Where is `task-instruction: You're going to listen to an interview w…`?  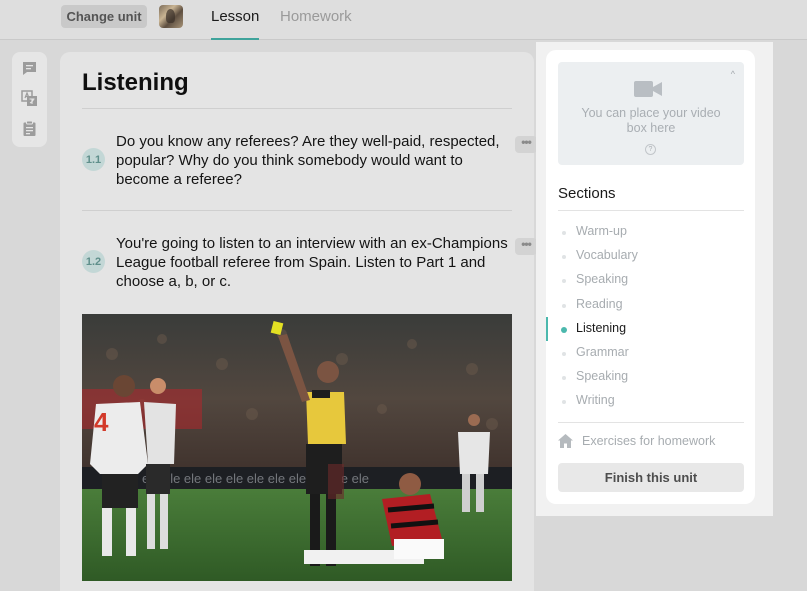
task-instruction: You're going to listen to an interview w… is located at coordinates (312, 262).